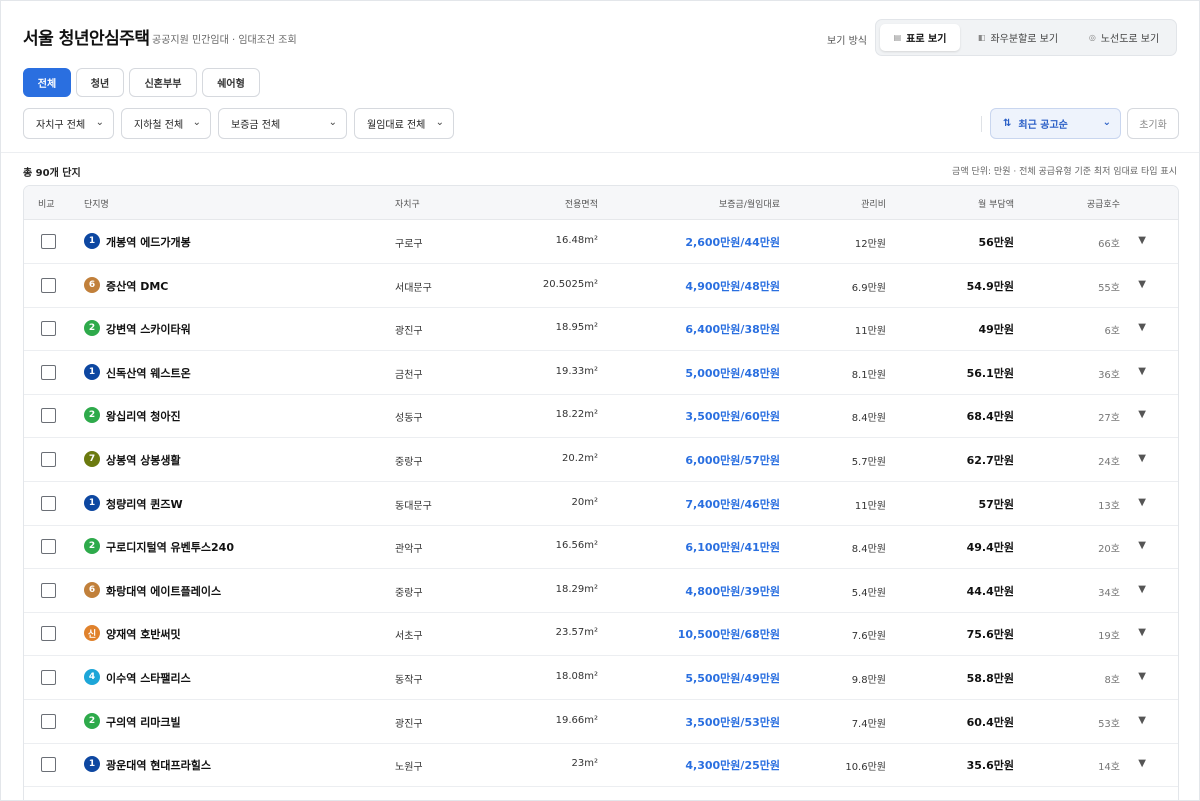  I want to click on district-cell: 성동구, so click(409, 419).